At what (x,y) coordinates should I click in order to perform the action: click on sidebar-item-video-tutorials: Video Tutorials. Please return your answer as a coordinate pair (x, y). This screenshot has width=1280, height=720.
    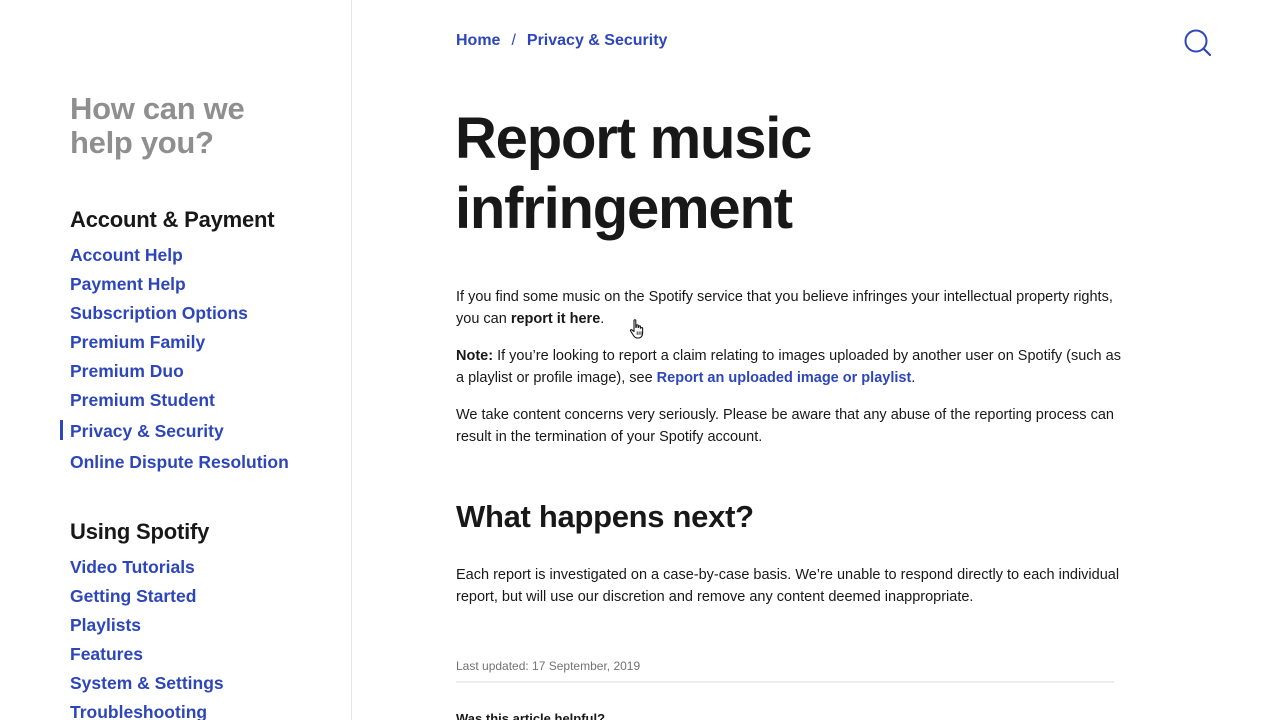
    Looking at the image, I should click on (147, 570).